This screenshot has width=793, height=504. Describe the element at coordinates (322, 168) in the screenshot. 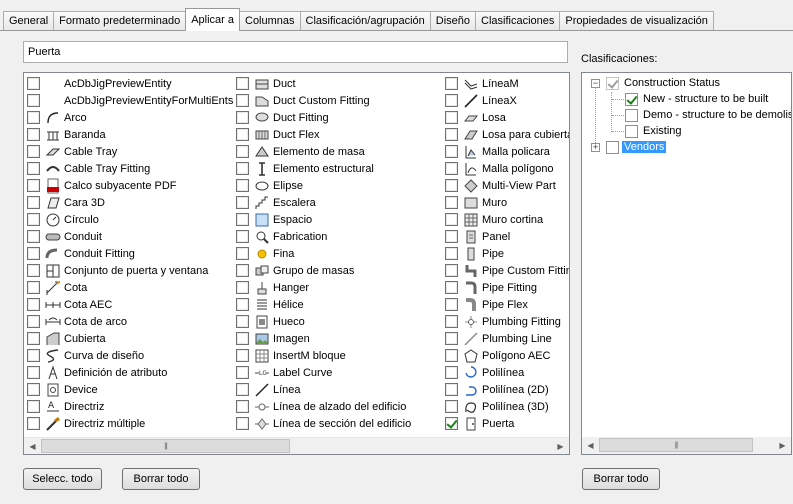

I see `entity-item: Elemento estructural` at that location.